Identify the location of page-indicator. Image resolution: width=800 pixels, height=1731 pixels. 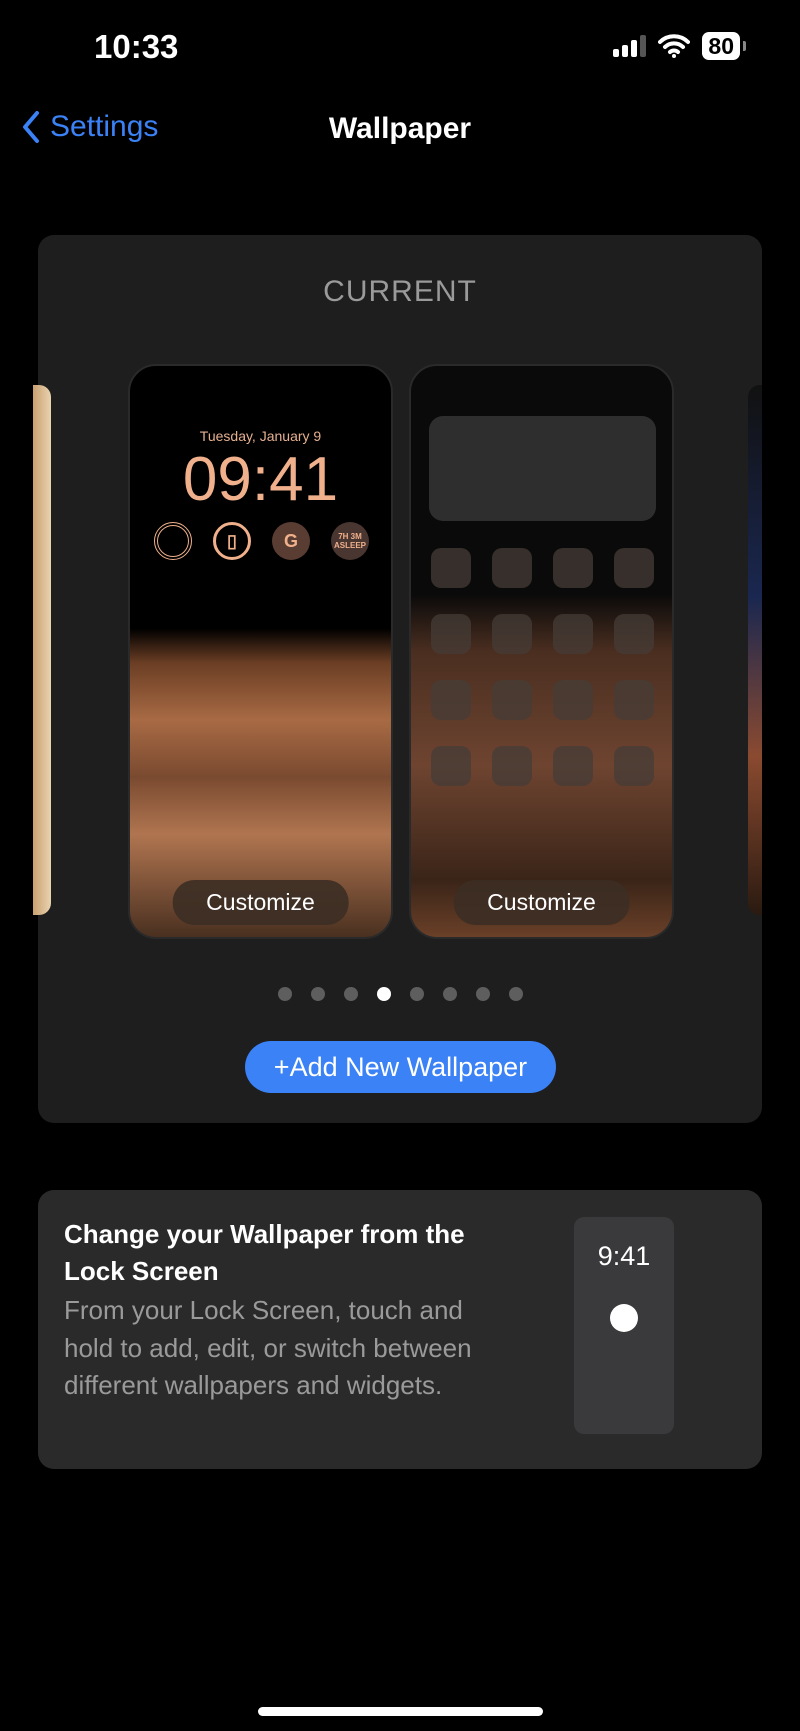
(400, 994).